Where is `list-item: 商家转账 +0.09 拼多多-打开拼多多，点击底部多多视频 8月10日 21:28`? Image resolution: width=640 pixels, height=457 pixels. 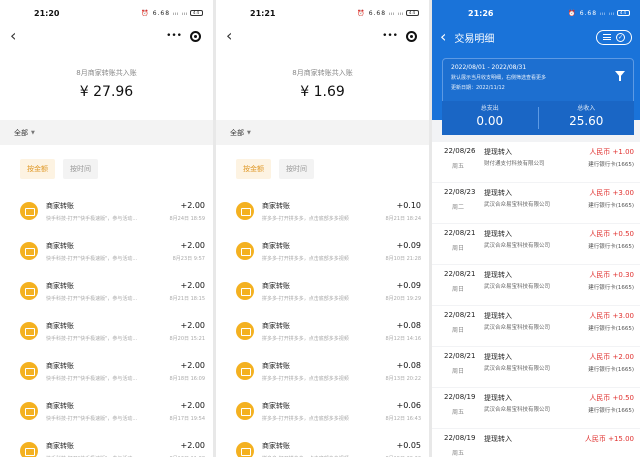
list-item: 商家转账 +0.09 拼多多-打开拼多多，点击底部多多视频 8月10日 21:28 is located at coordinates (322, 251).